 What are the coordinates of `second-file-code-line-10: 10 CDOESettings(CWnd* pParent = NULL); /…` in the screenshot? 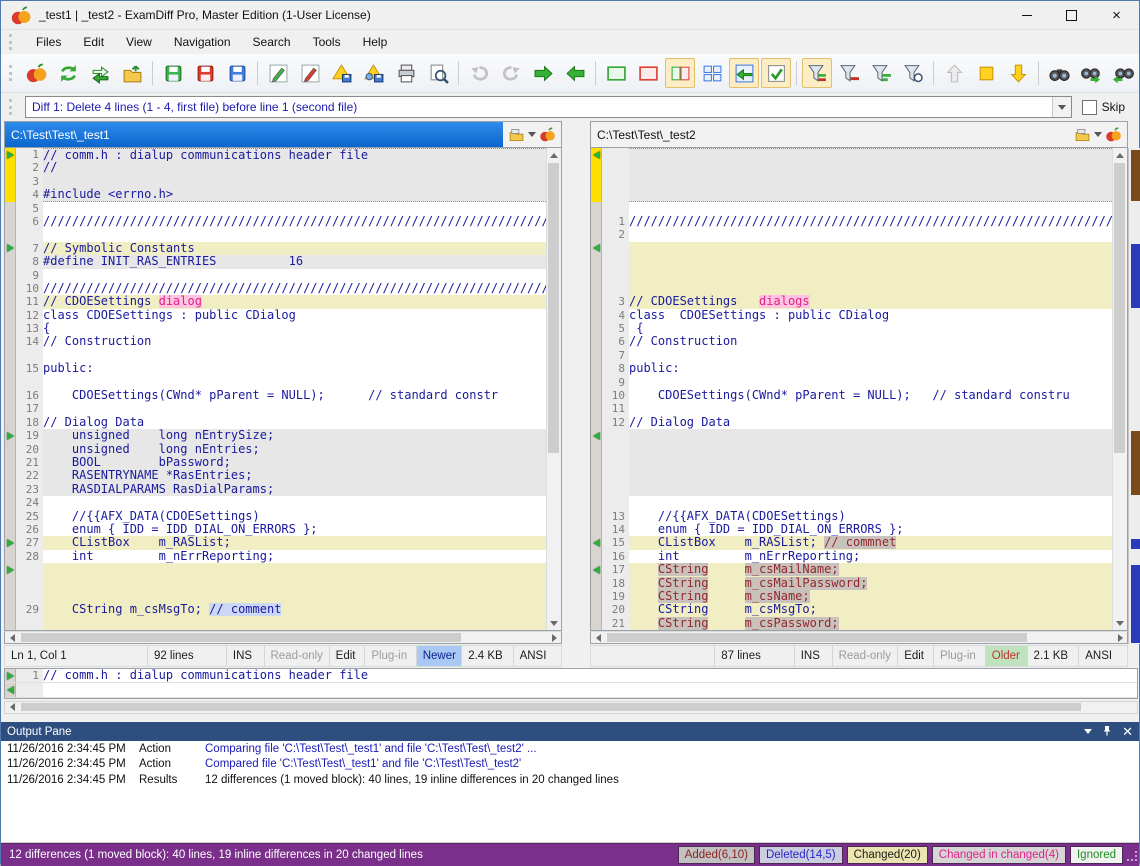 It's located at (851, 395).